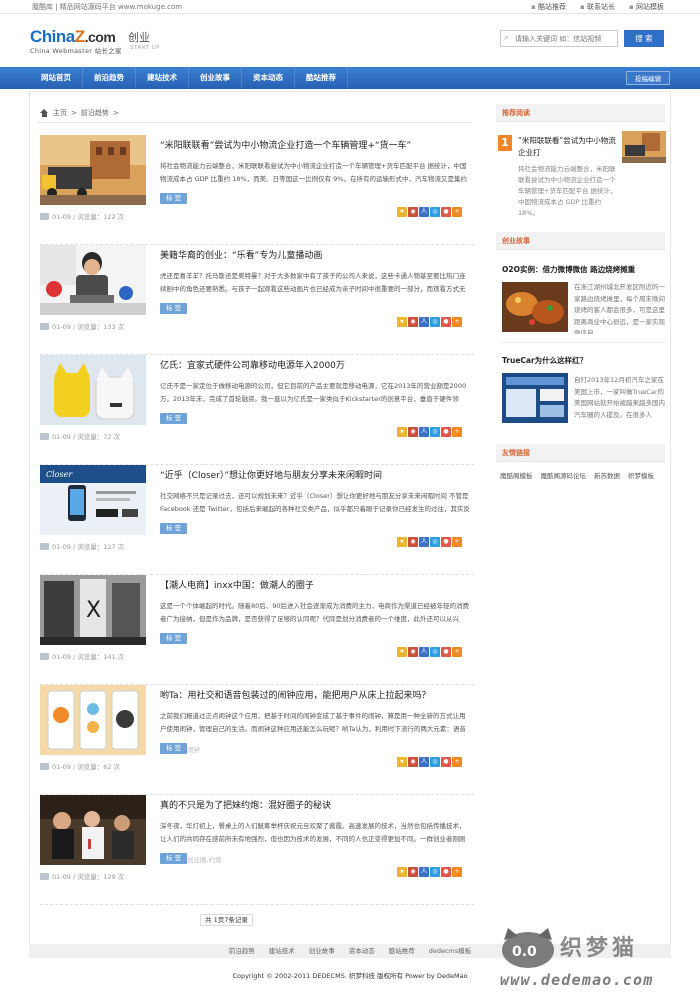 Image resolution: width=700 pixels, height=996 pixels. I want to click on nav-item-home: 网站首页, so click(56, 78).